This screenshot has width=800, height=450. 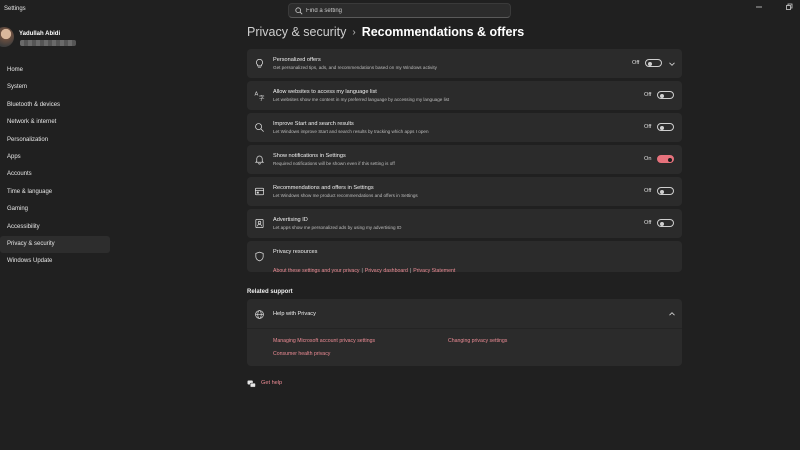 I want to click on search-input, so click(x=403, y=10).